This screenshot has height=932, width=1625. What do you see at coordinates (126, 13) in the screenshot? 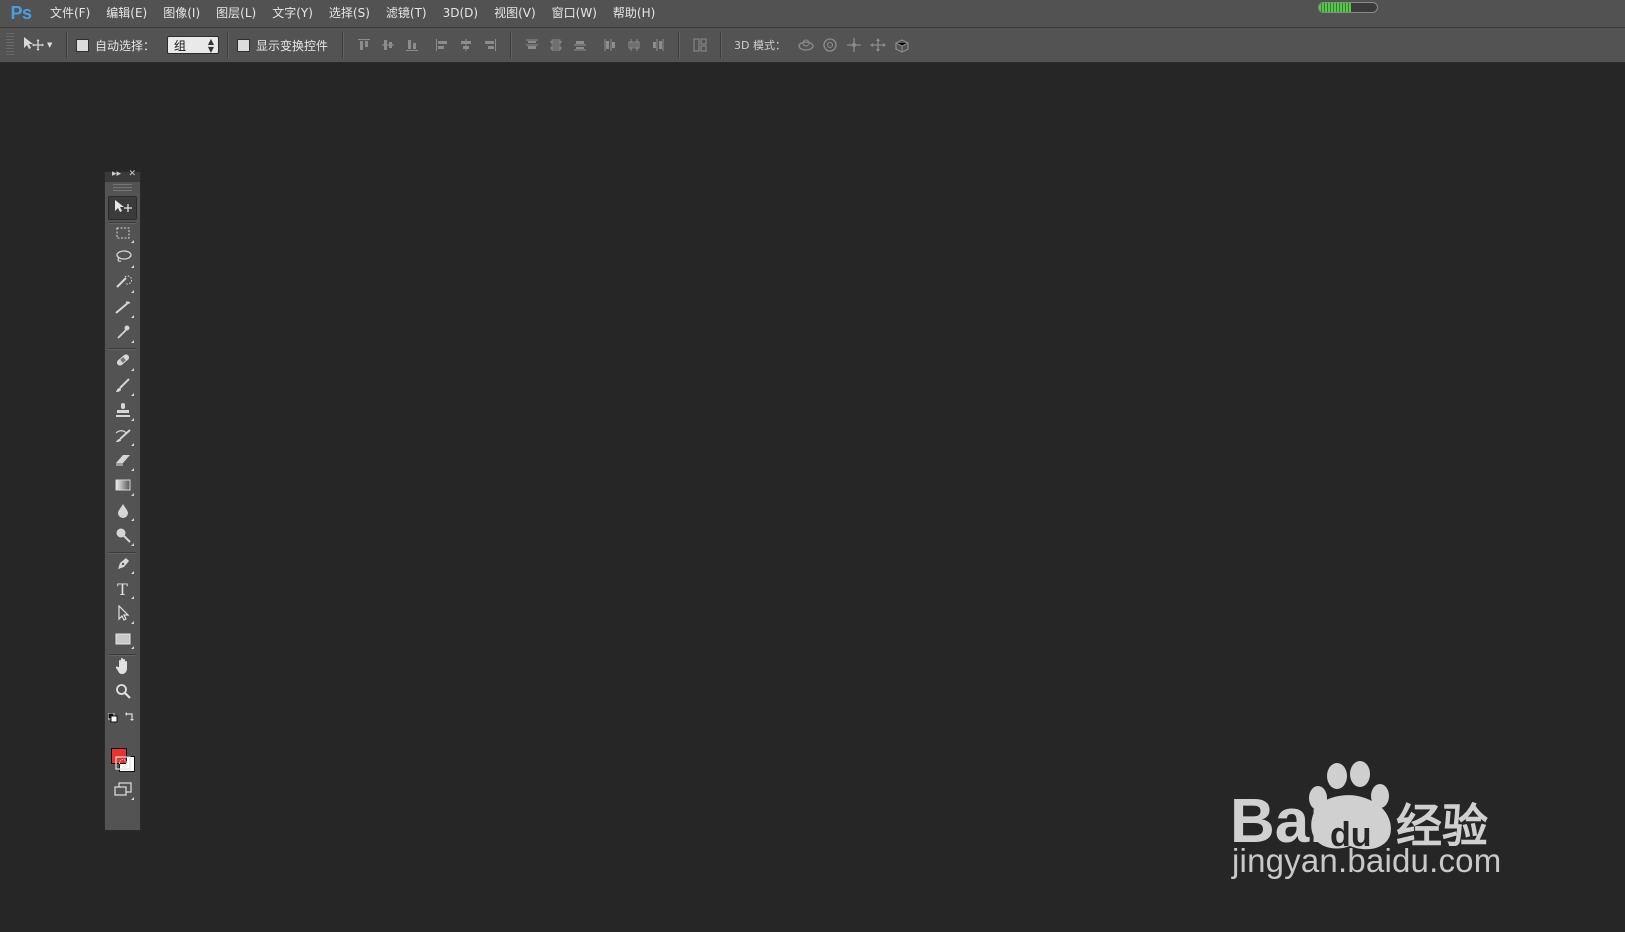
I see `menu-edit: 编辑(E)` at bounding box center [126, 13].